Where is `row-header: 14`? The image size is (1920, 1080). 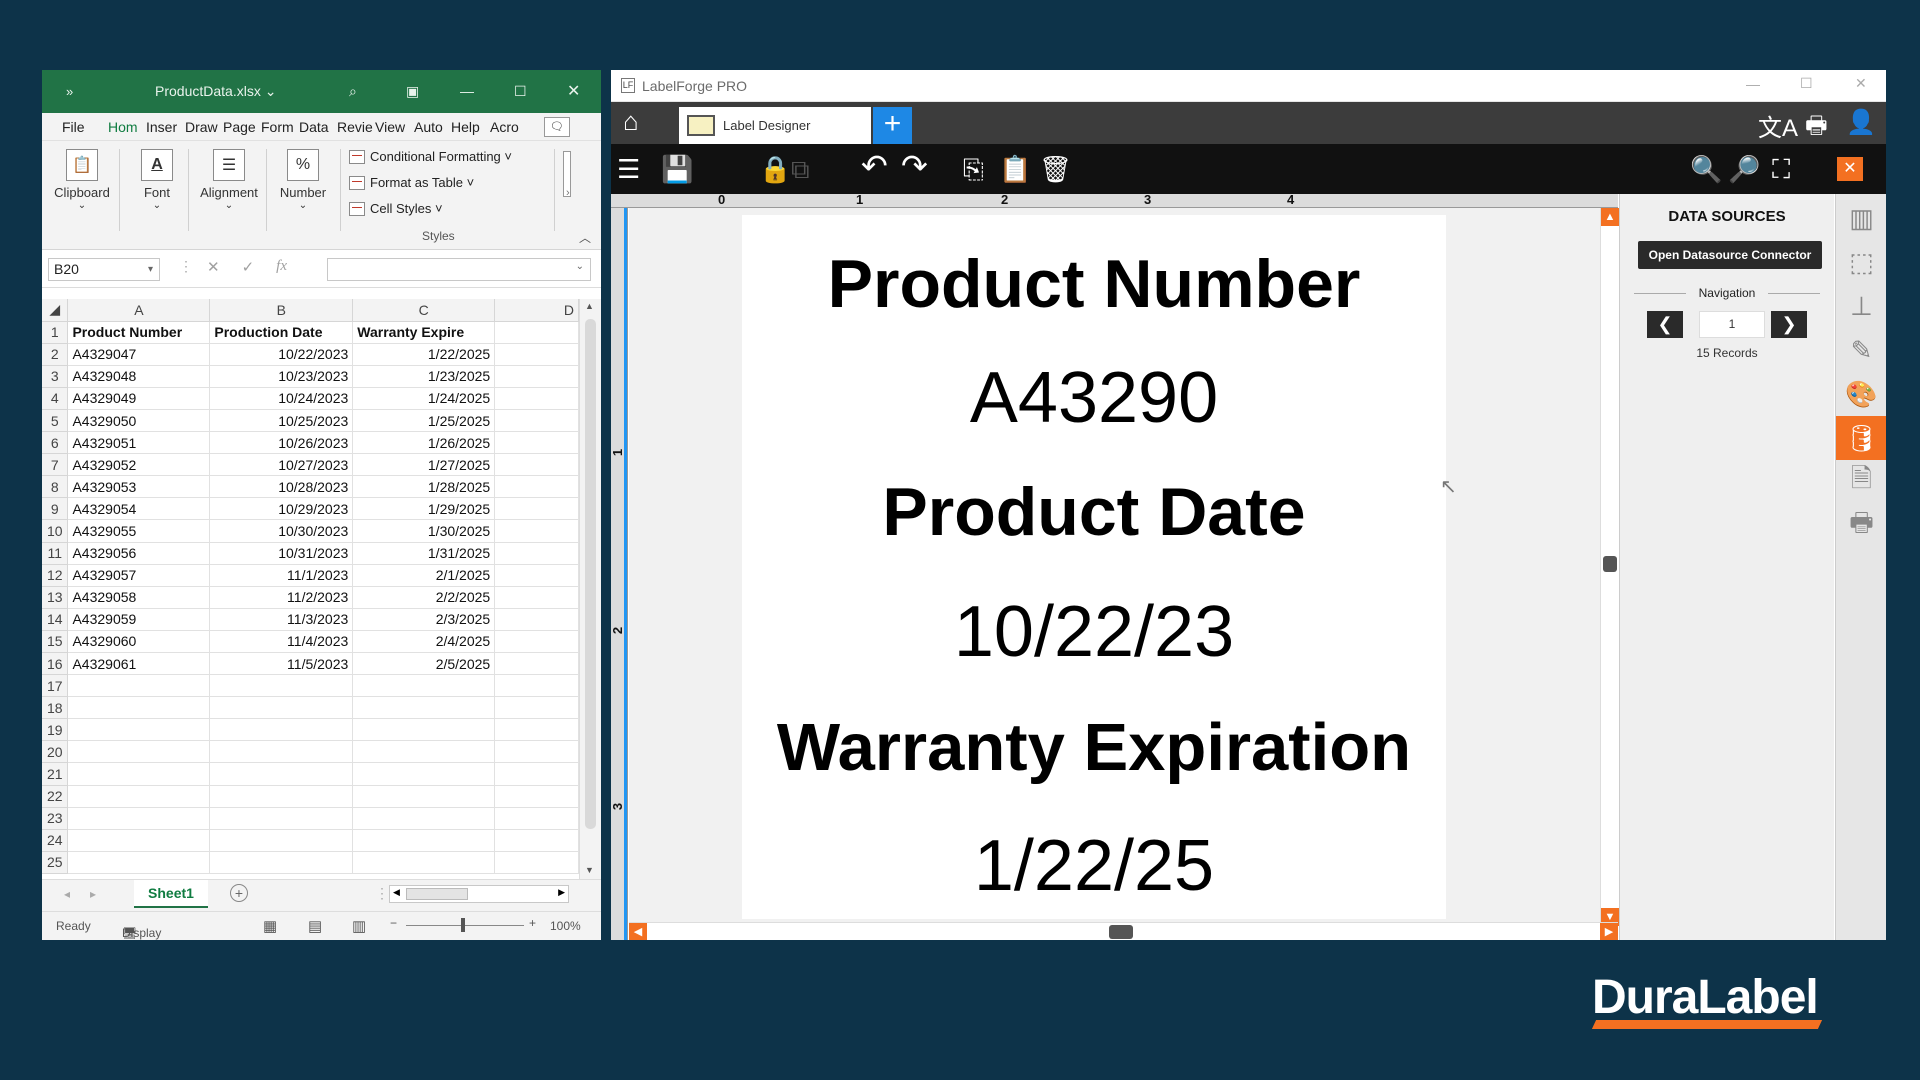 row-header: 14 is located at coordinates (55, 619).